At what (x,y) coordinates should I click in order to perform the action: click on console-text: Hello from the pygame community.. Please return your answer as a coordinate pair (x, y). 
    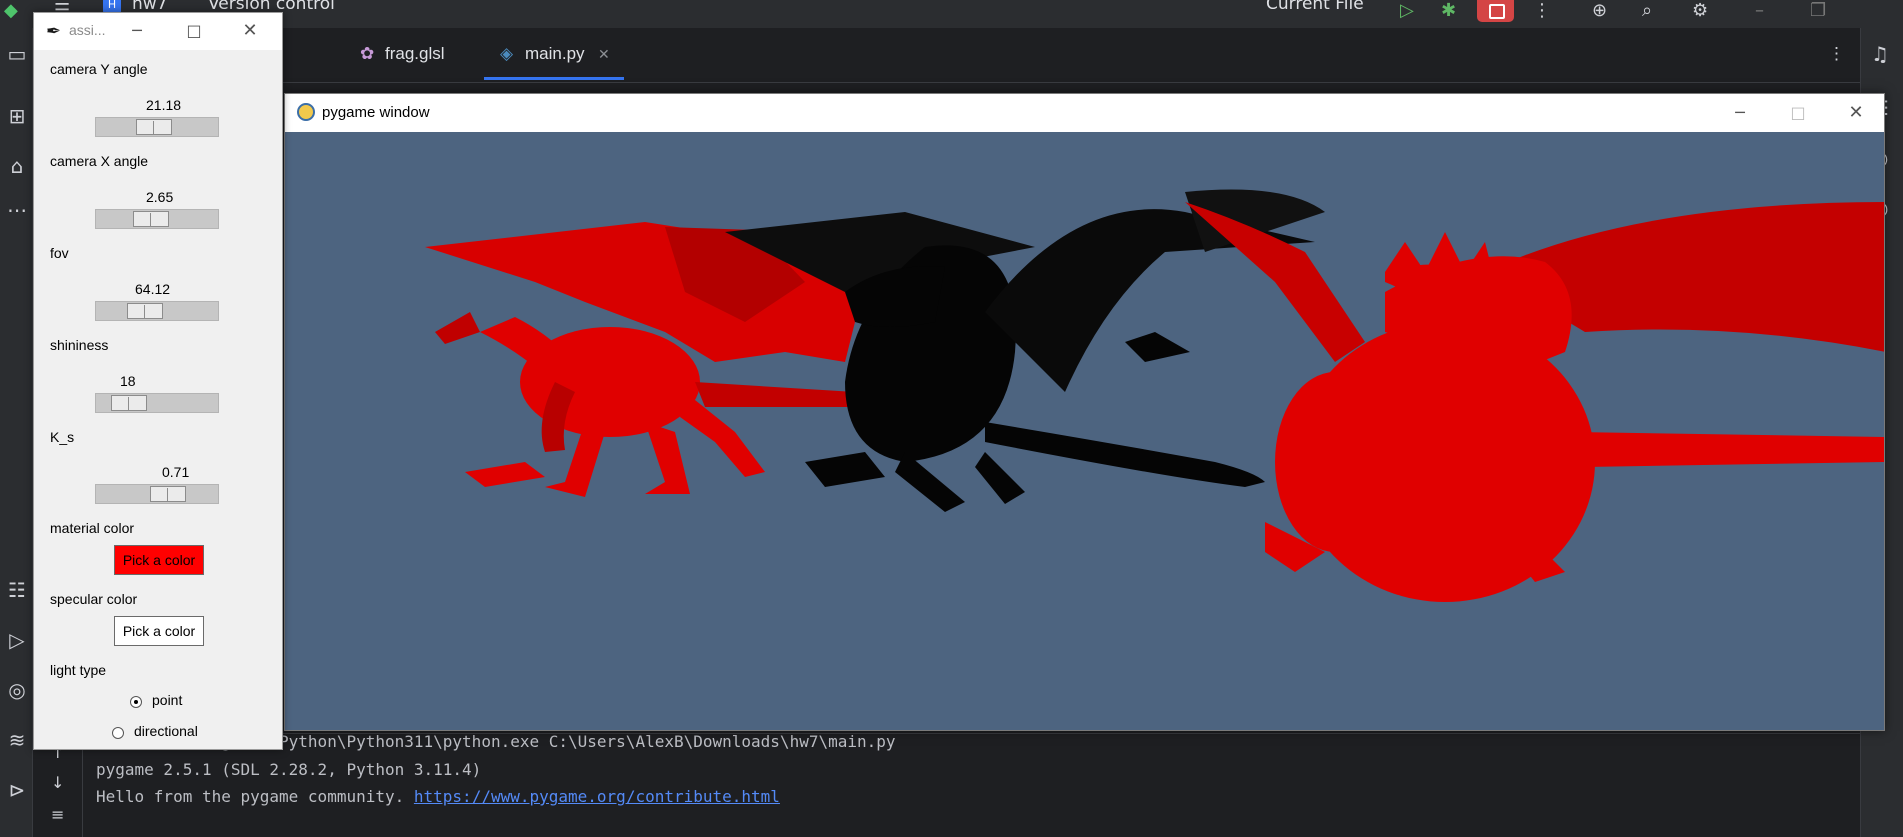
    Looking at the image, I should click on (255, 796).